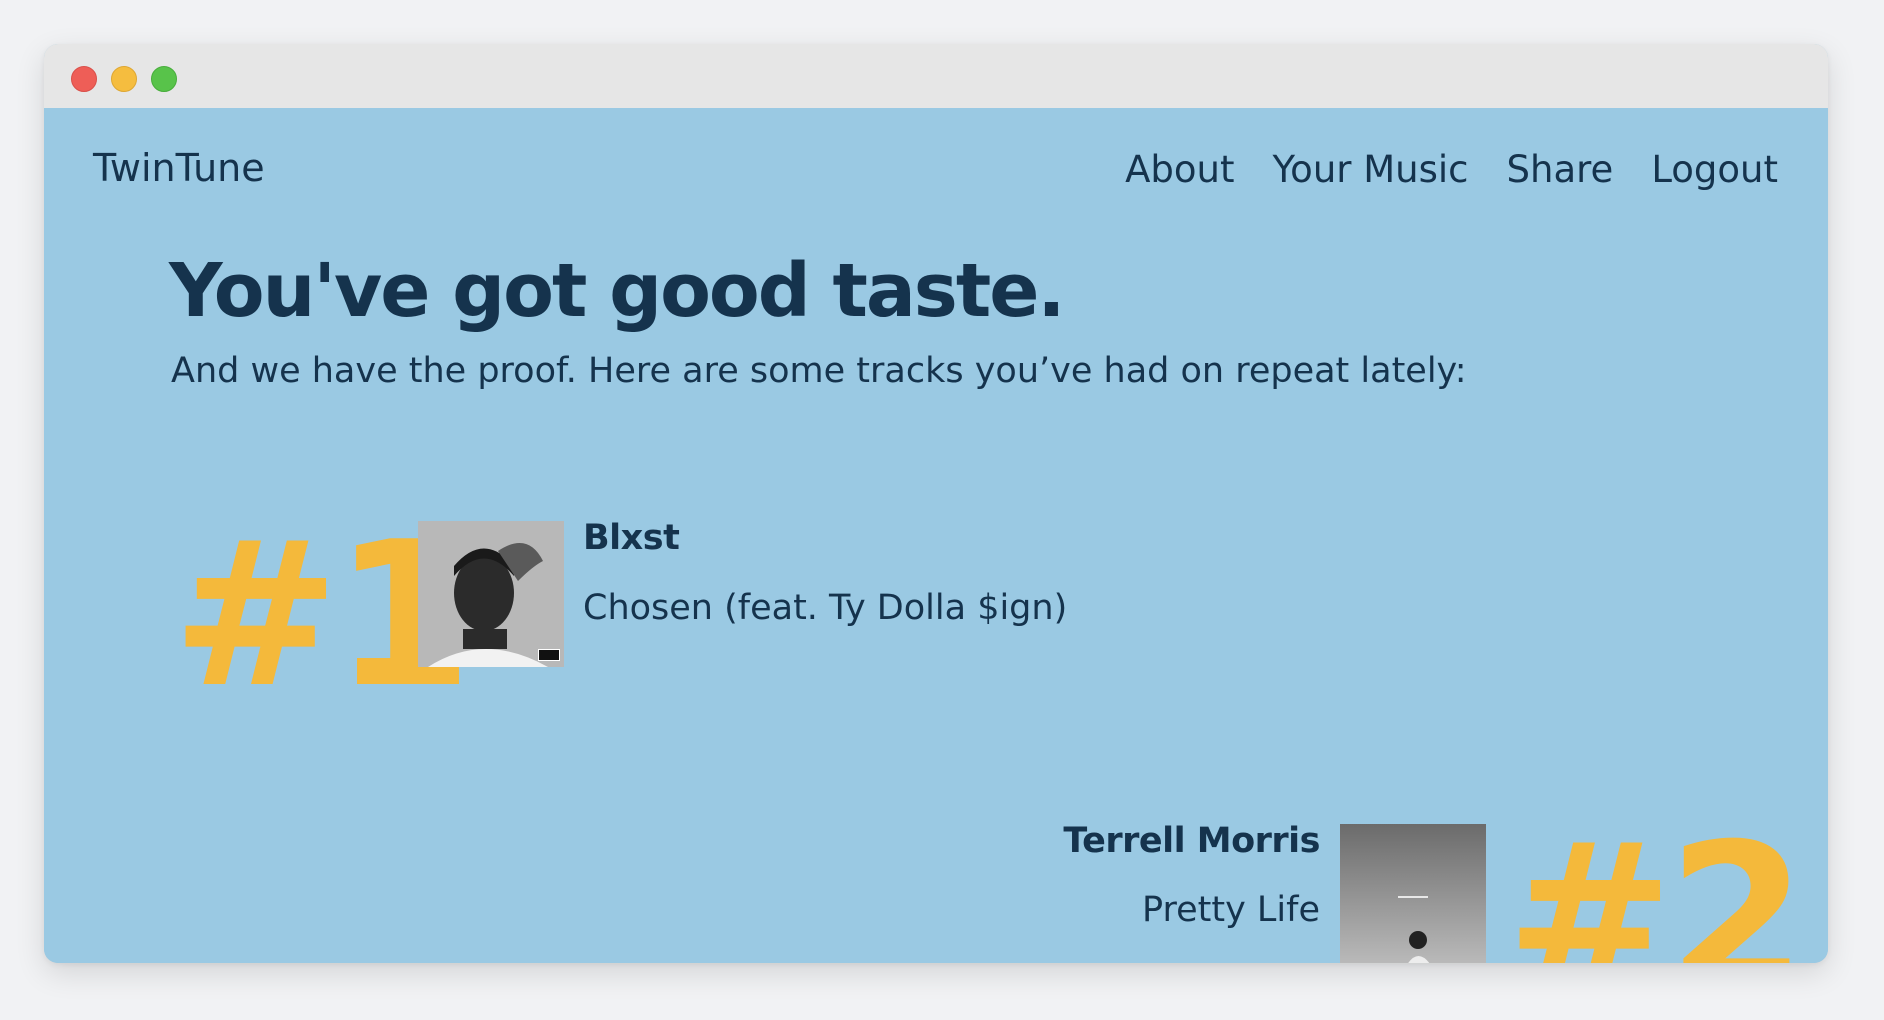 The image size is (1884, 1020). I want to click on track-rank-2: #2, so click(1656, 882).